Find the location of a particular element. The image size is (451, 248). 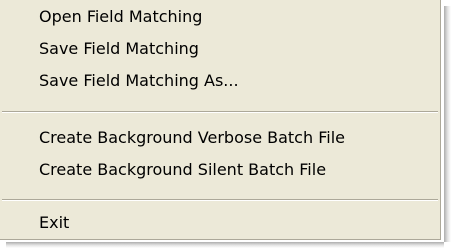

menu-shadow-bottom is located at coordinates (225, 245).